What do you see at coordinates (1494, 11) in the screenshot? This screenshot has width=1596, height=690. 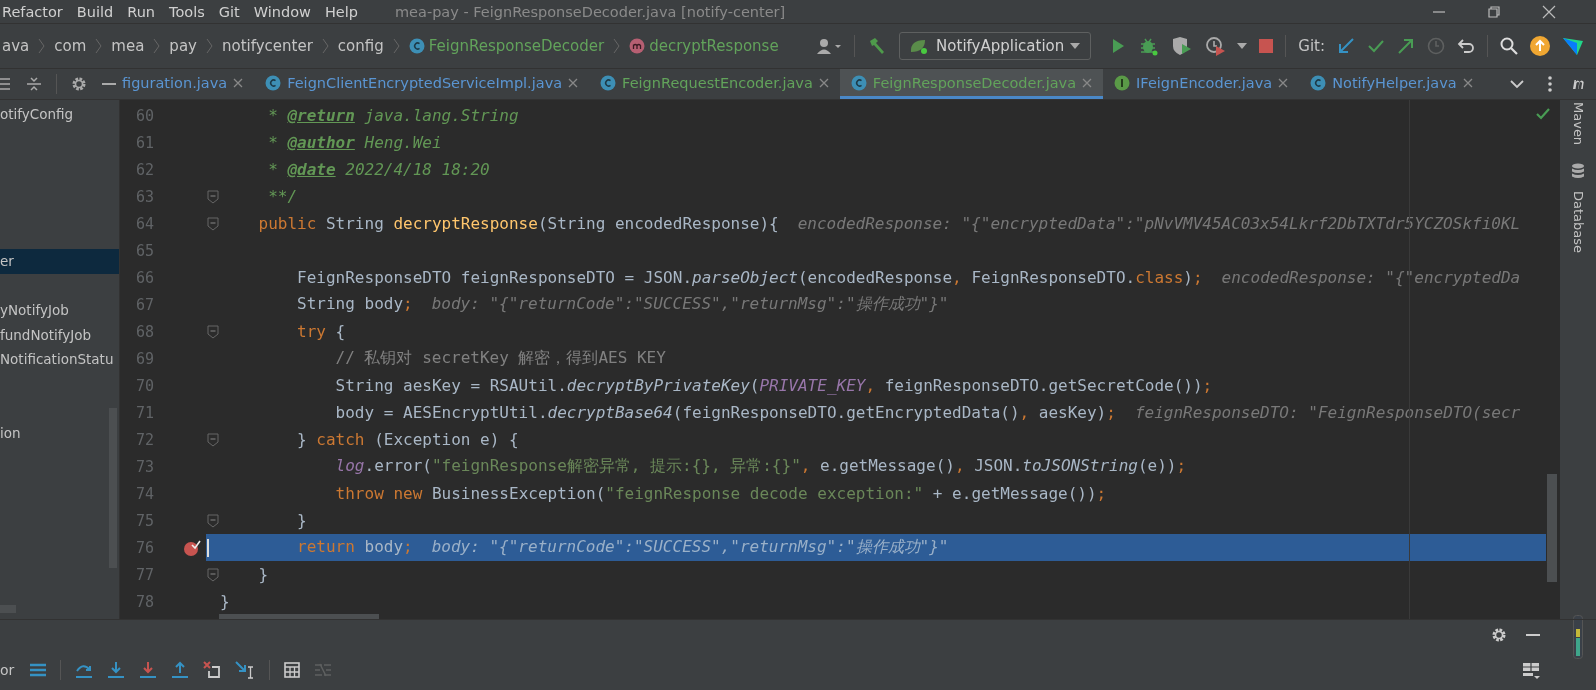 I see `restore-icon` at bounding box center [1494, 11].